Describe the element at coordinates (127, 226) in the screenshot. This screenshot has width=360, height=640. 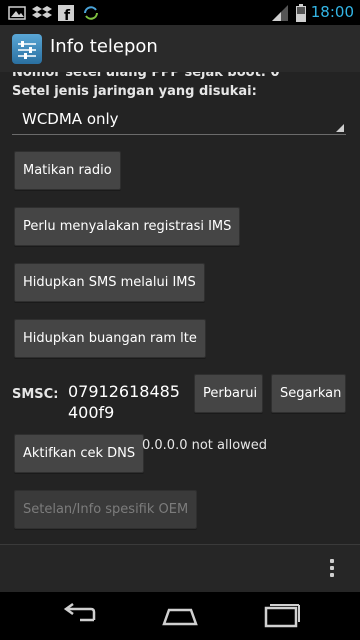
I see `ims-registration-button: Perlu menyalakan registrasi IMS` at that location.